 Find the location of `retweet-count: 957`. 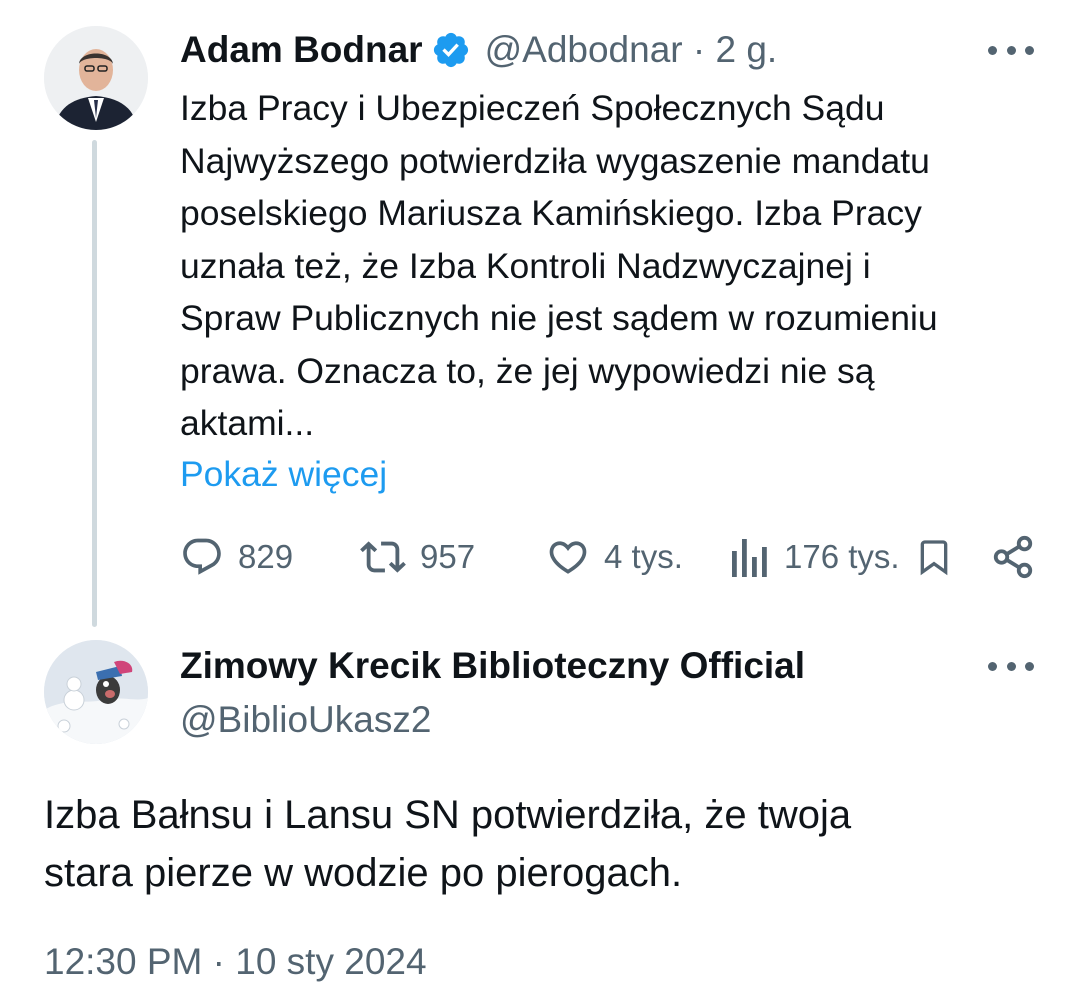

retweet-count: 957 is located at coordinates (448, 556).